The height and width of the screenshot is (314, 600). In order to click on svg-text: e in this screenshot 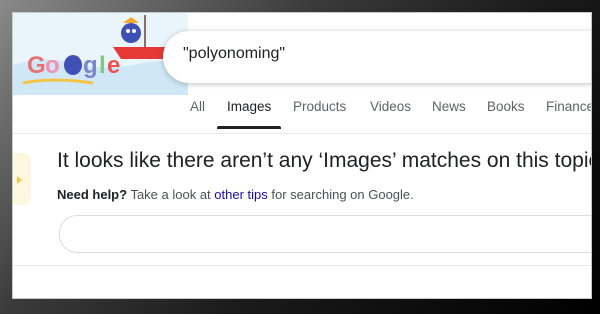, I will do `click(113, 65)`.